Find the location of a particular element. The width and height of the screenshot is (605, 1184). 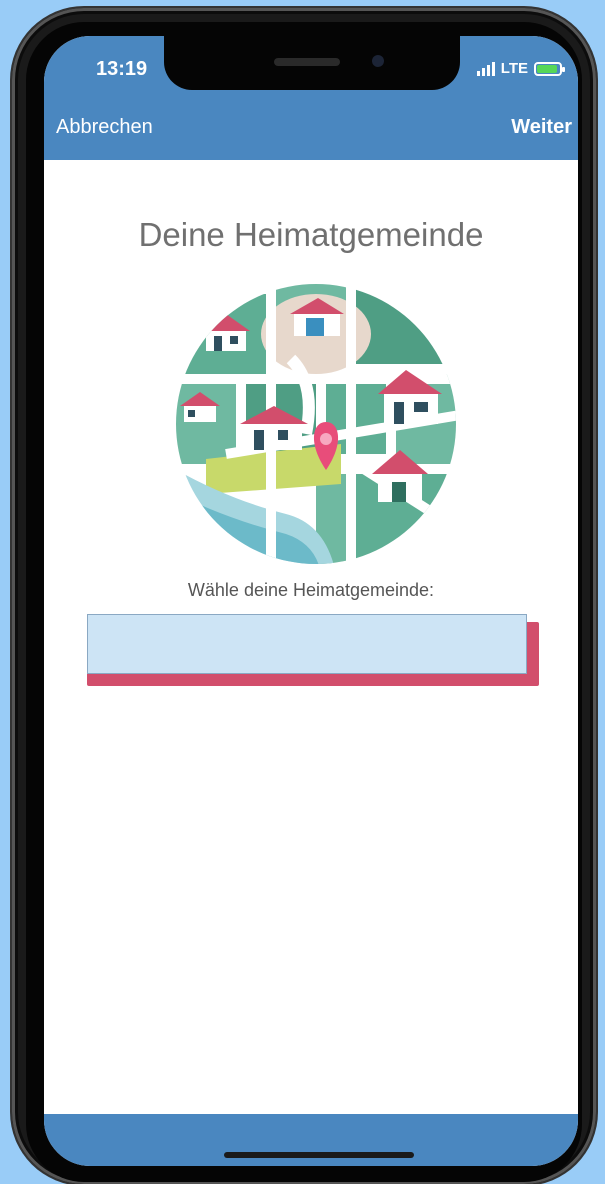

status-indicators: LTE is located at coordinates (520, 68).